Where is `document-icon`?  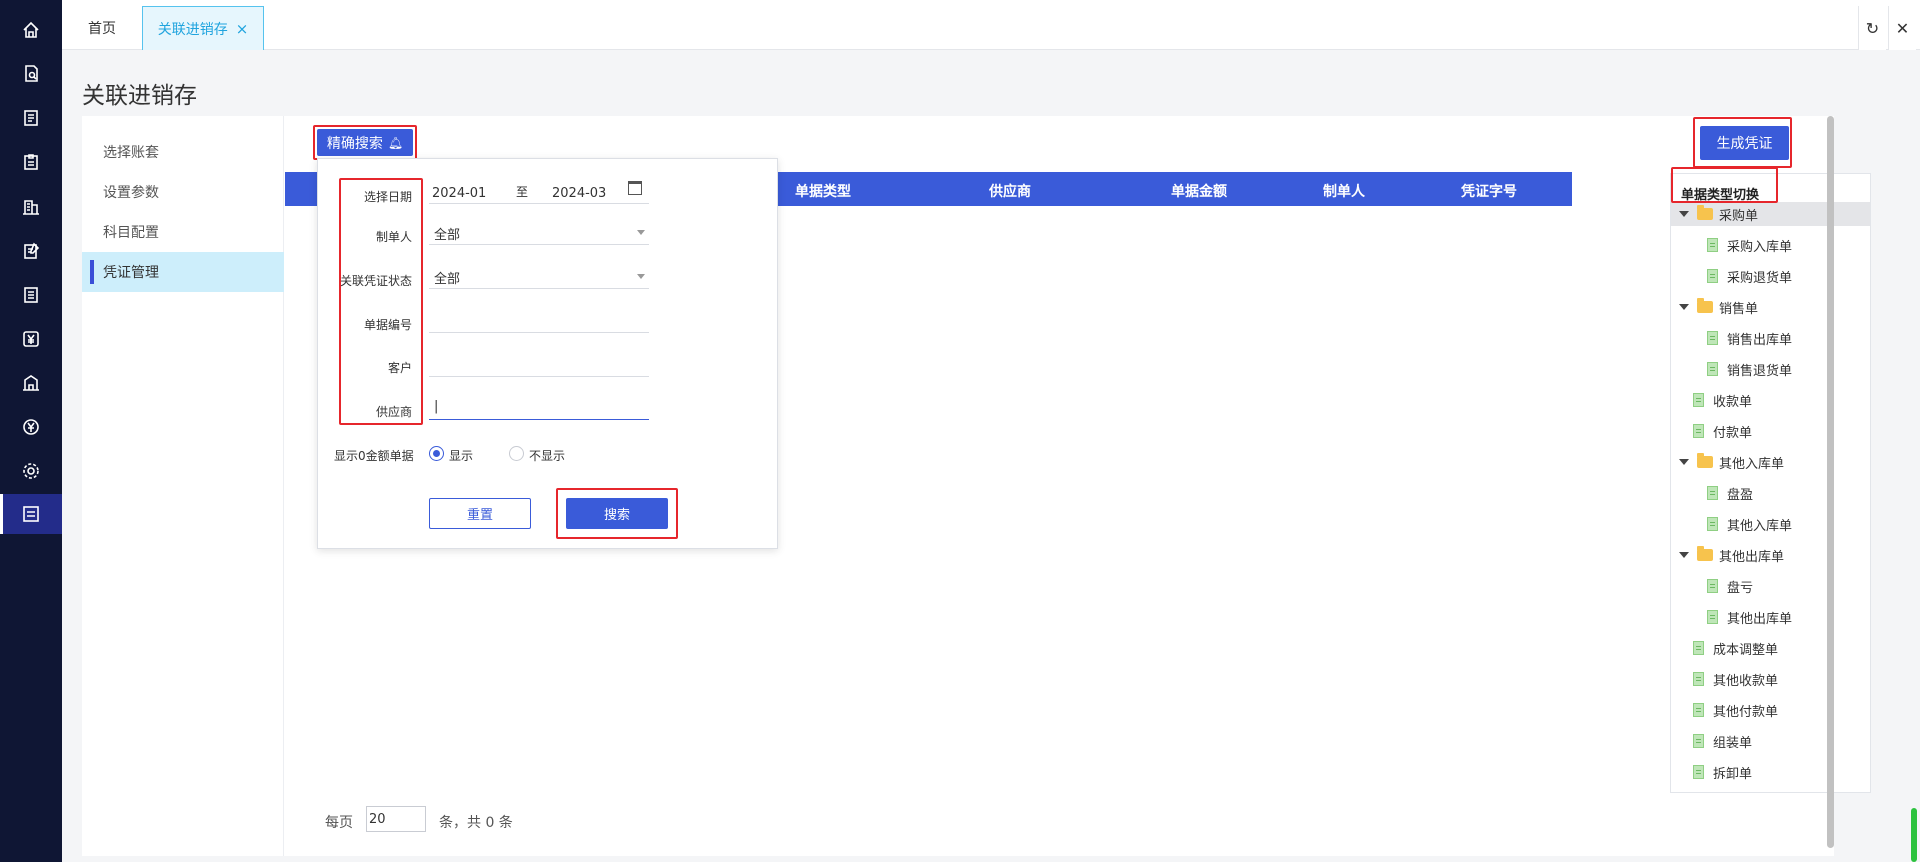 document-icon is located at coordinates (31, 295).